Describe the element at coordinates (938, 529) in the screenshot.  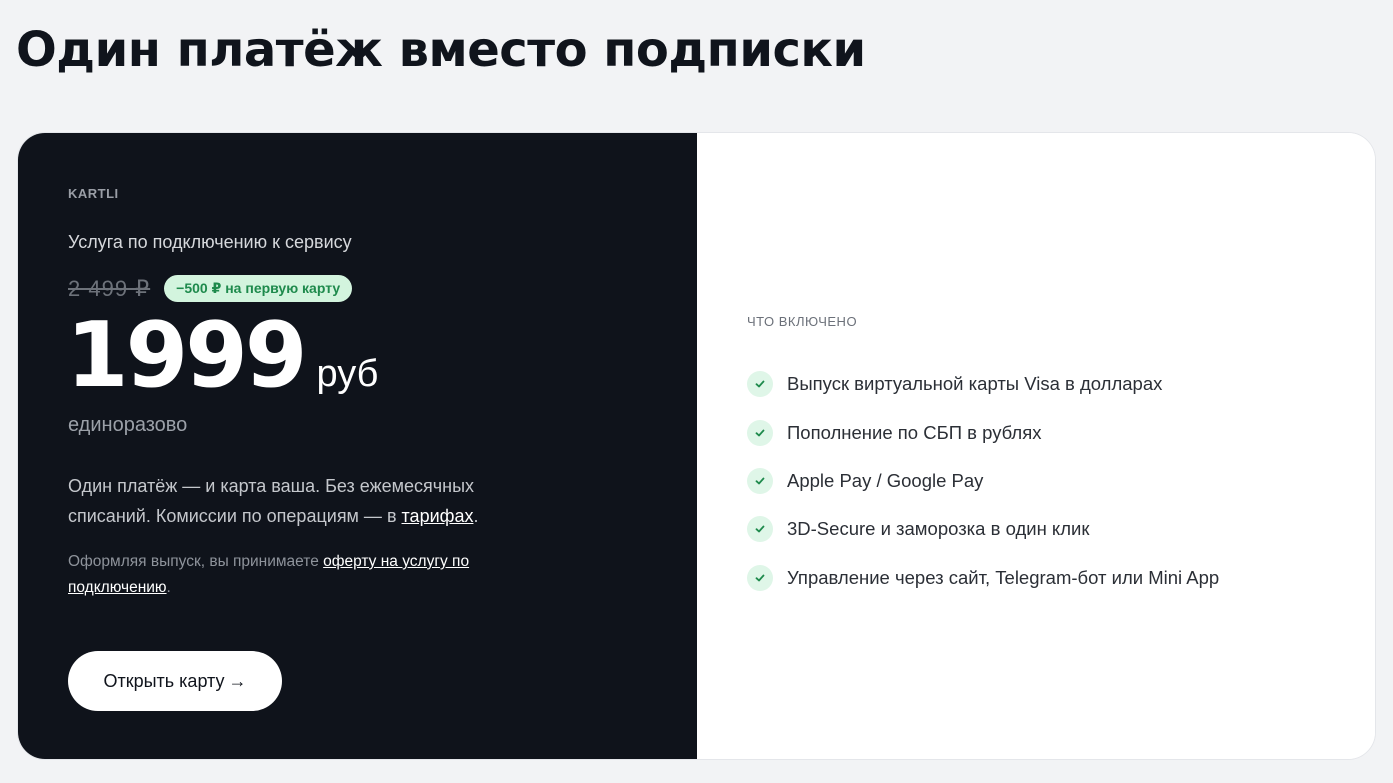
I see `feature-label: 3D-Secure и заморозка в один клик` at that location.